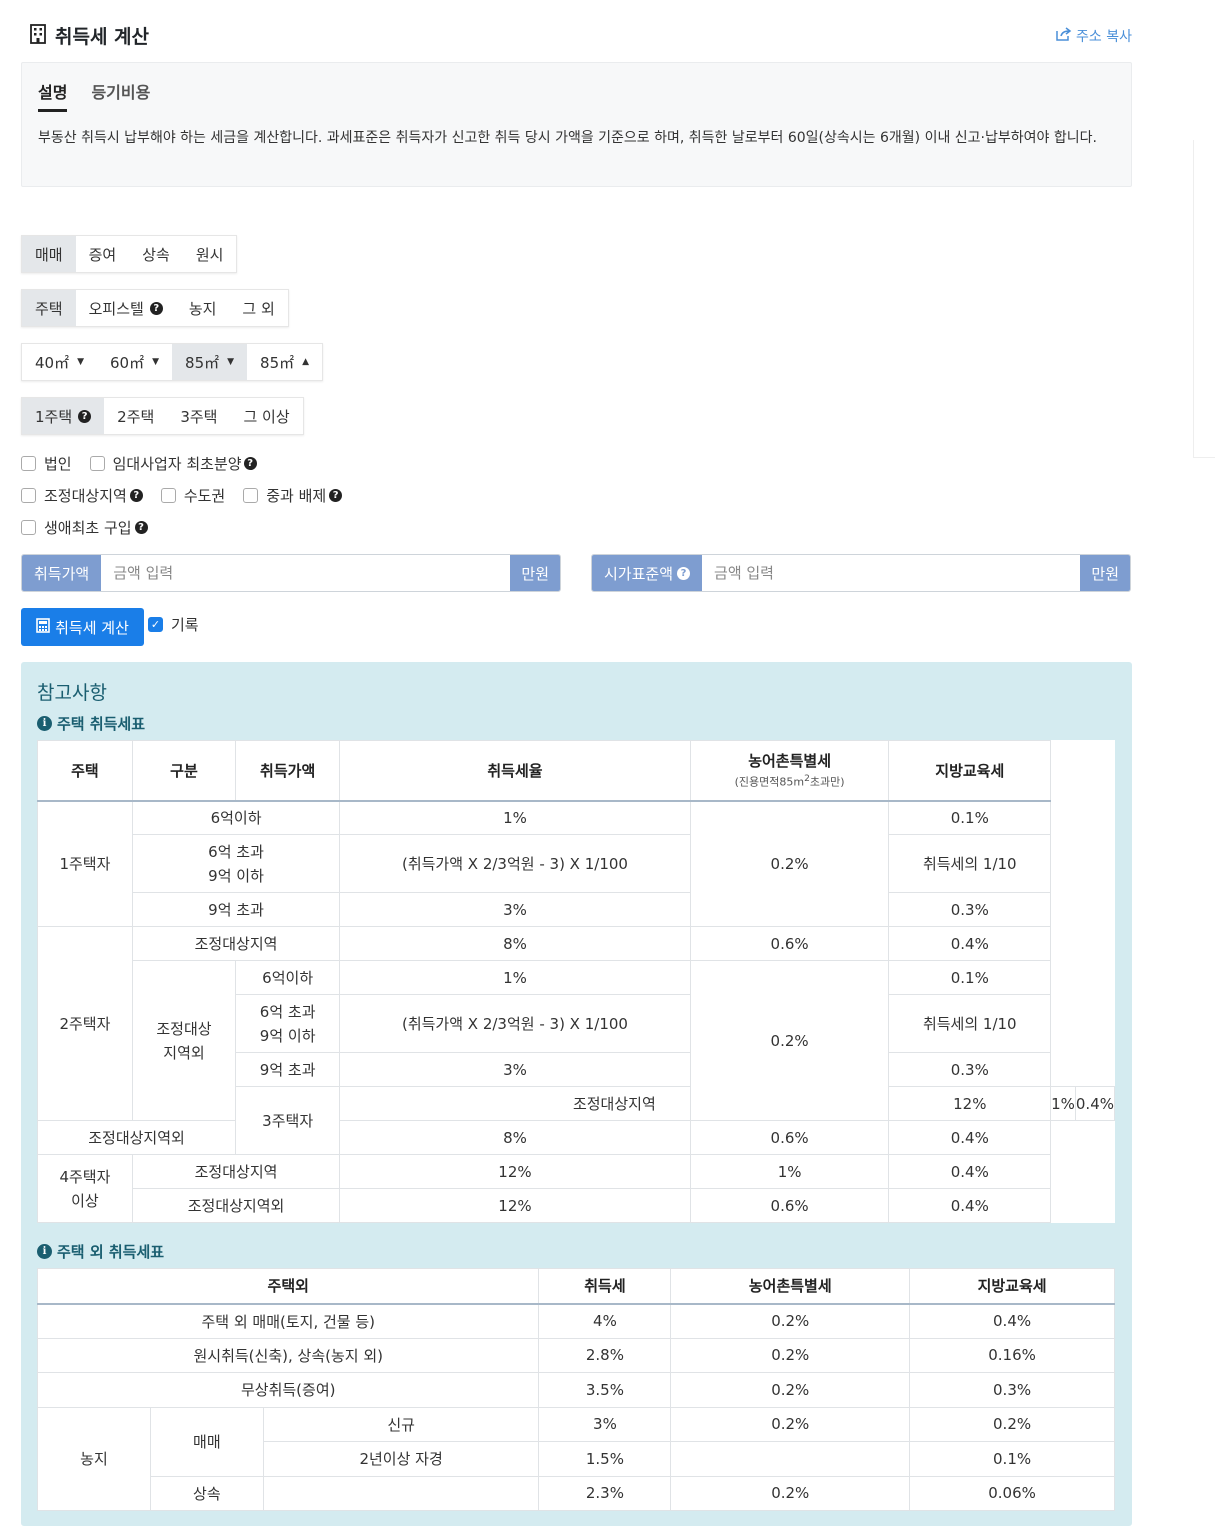 The width and height of the screenshot is (1215, 1526). I want to click on info-icon: i, so click(44, 723).